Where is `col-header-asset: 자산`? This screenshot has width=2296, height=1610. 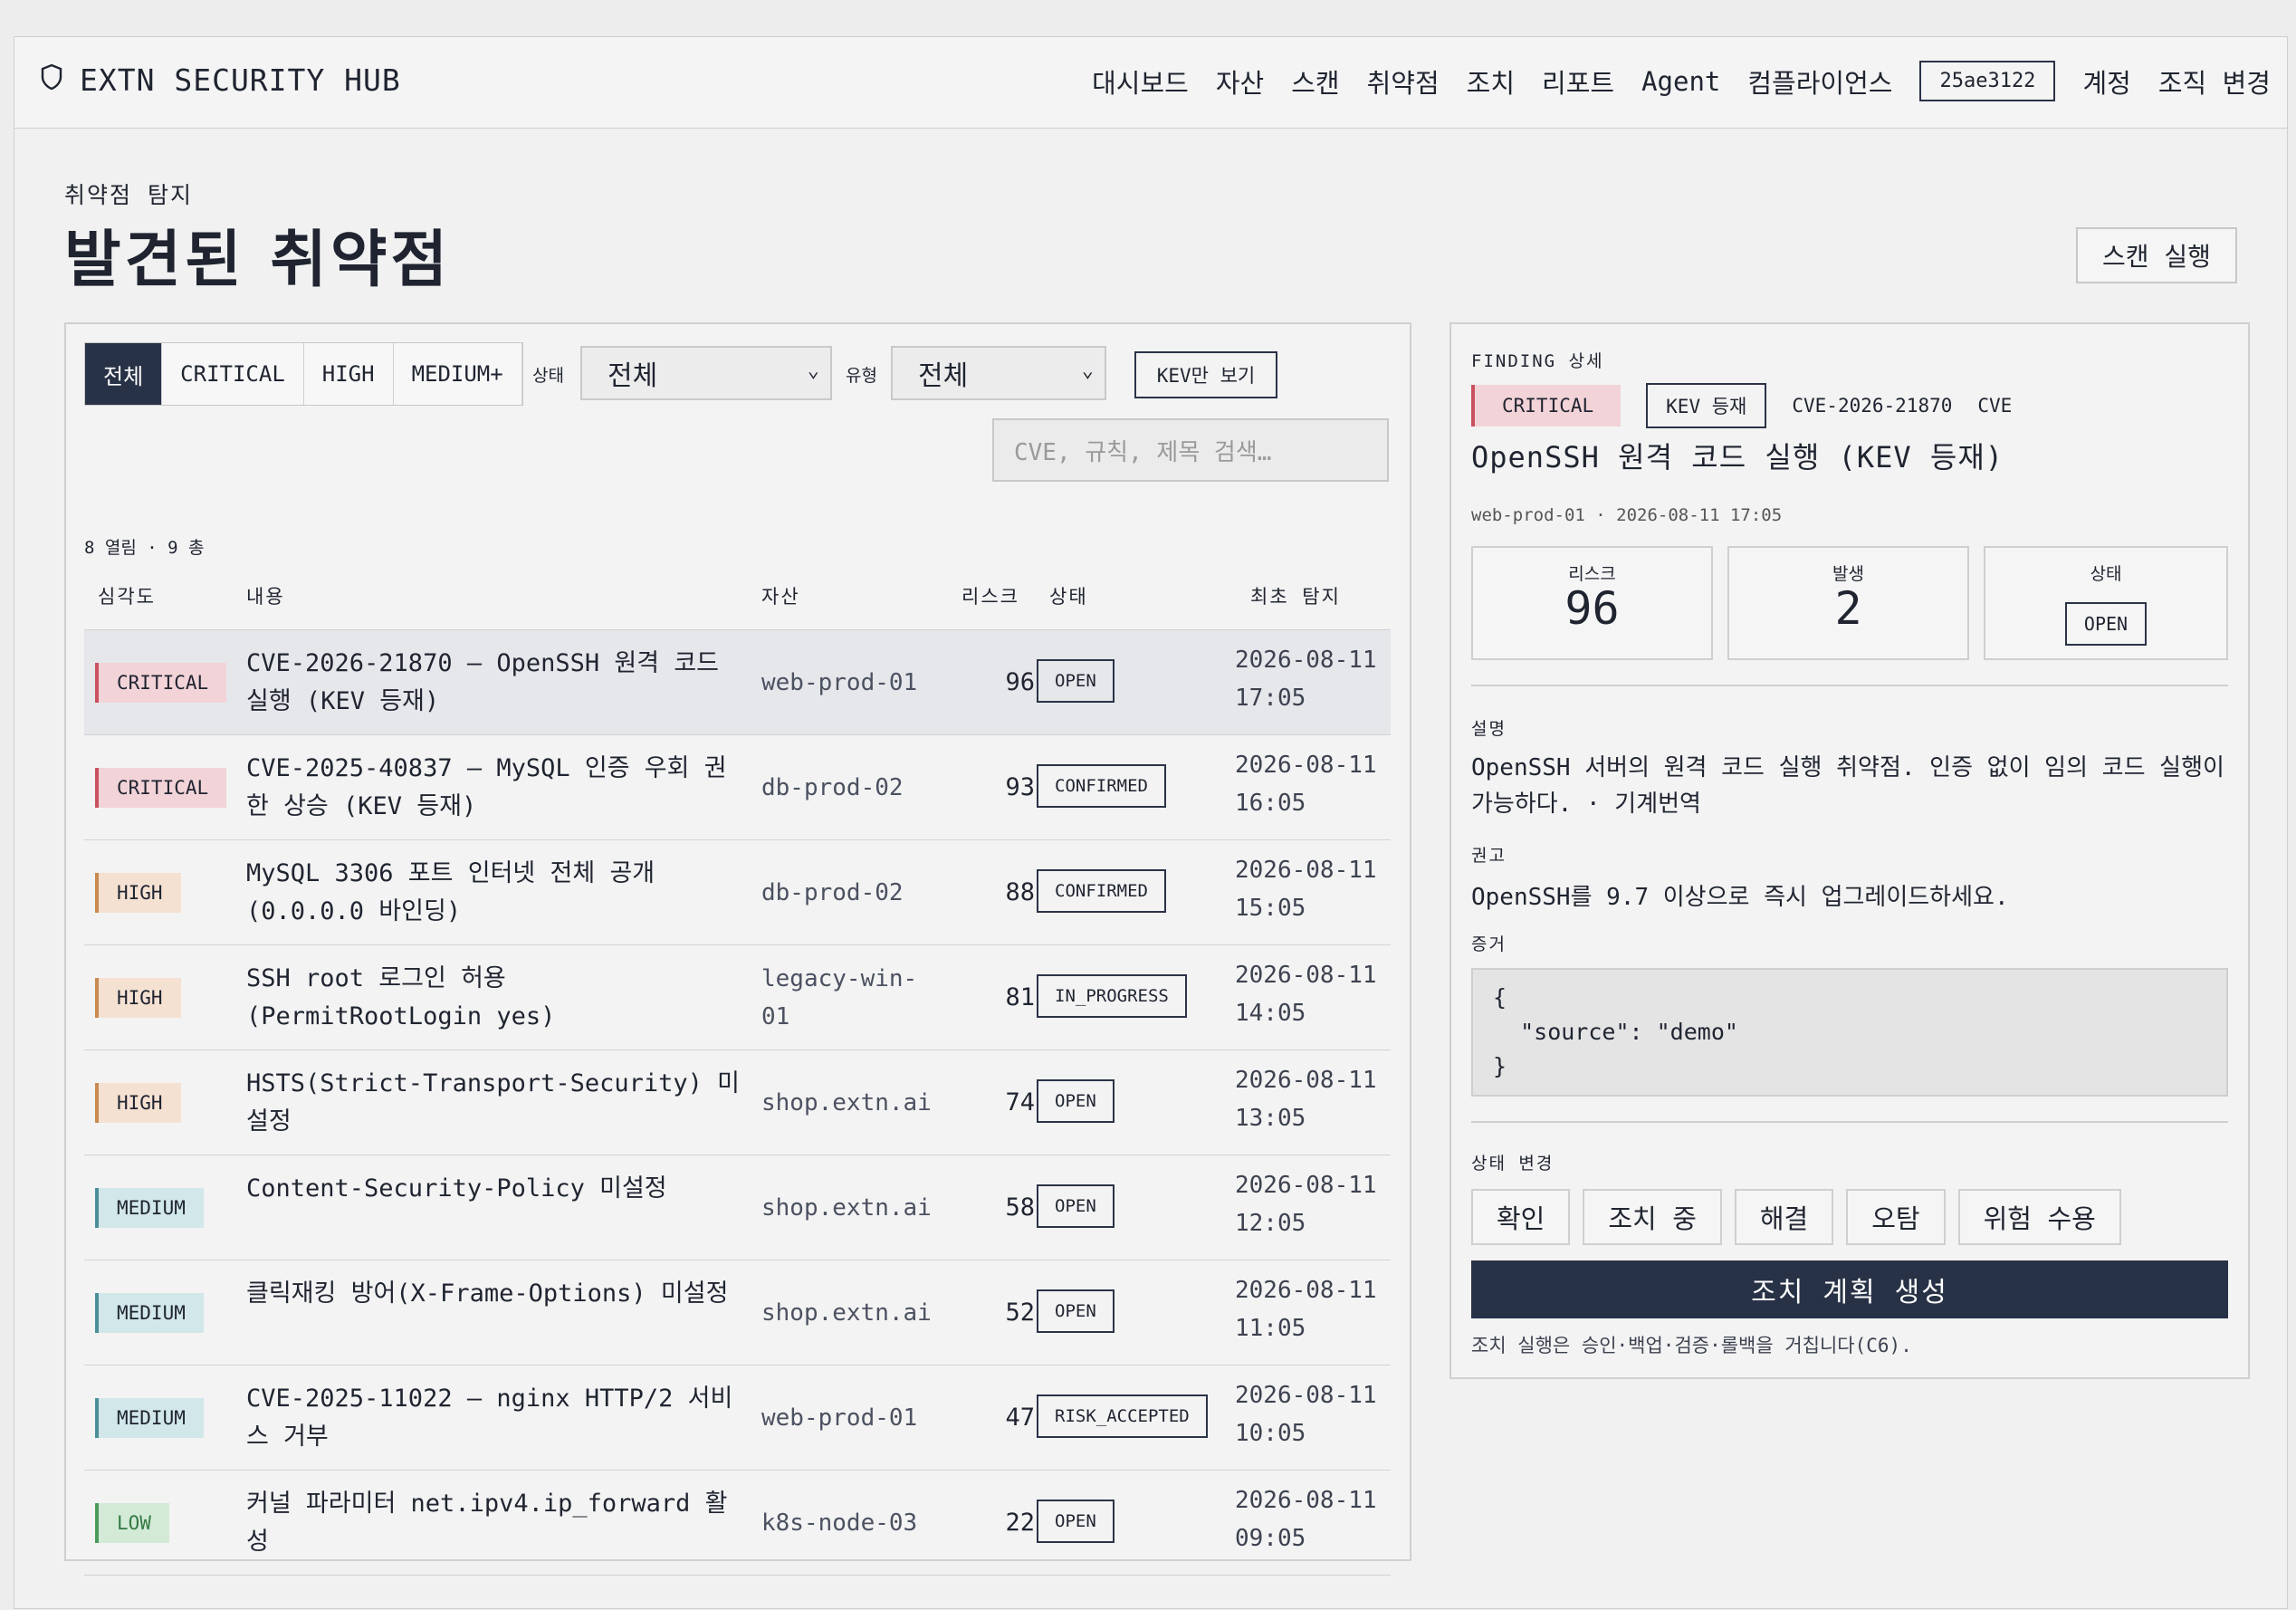
col-header-asset: 자산 is located at coordinates (781, 597).